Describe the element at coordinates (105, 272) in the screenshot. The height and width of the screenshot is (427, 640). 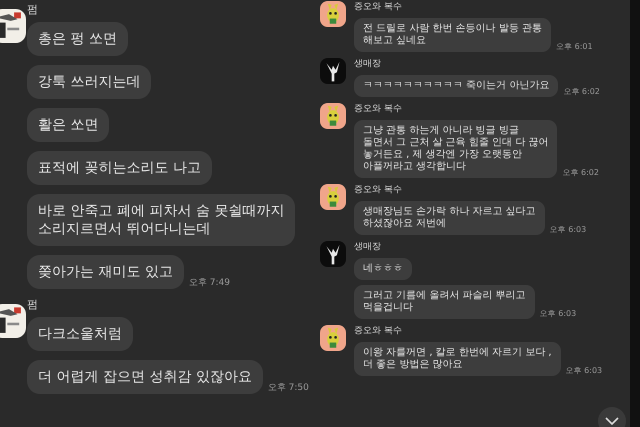
I see `message-bubble: 쫒아가는 재미도 있고` at that location.